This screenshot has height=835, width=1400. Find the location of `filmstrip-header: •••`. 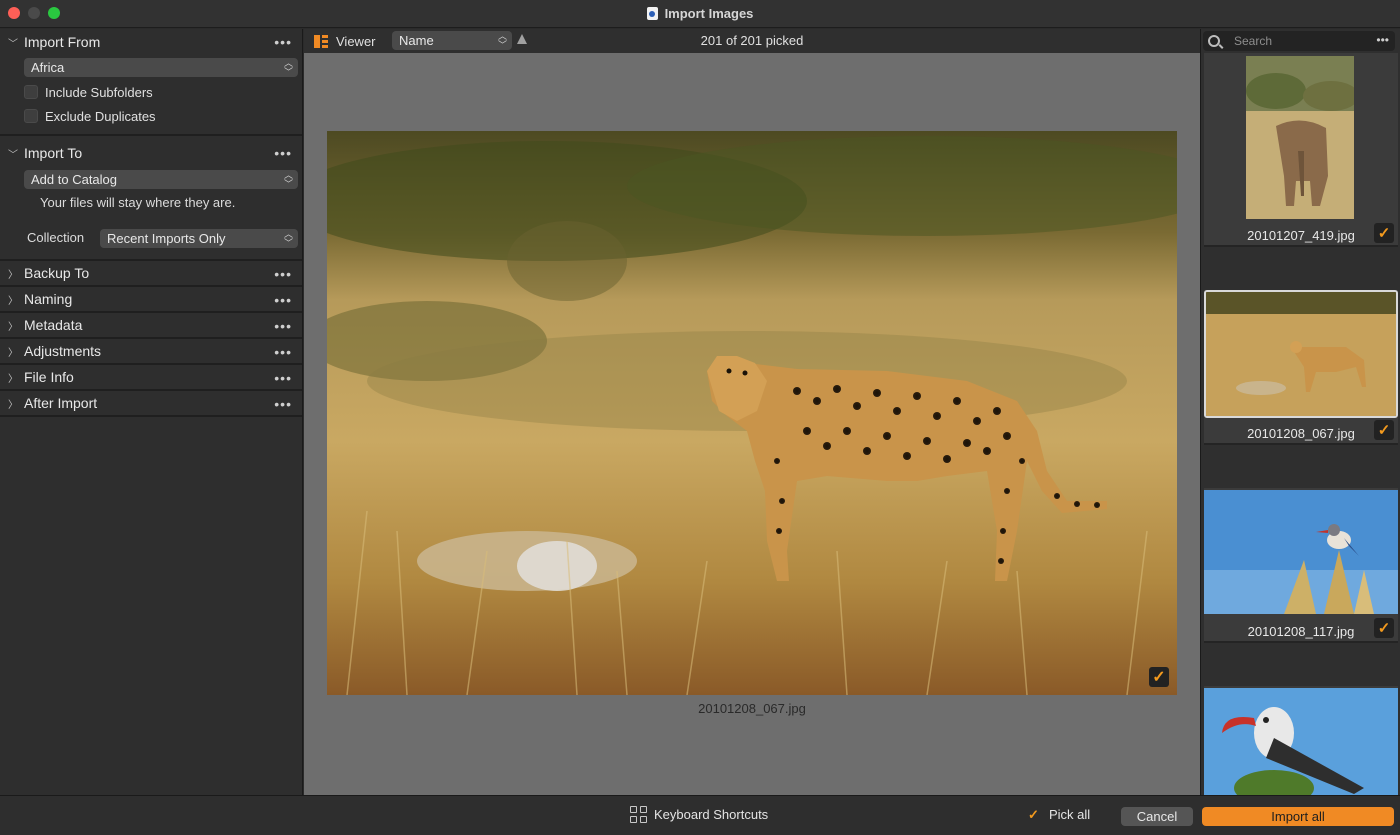

filmstrip-header: ••• is located at coordinates (1300, 41).